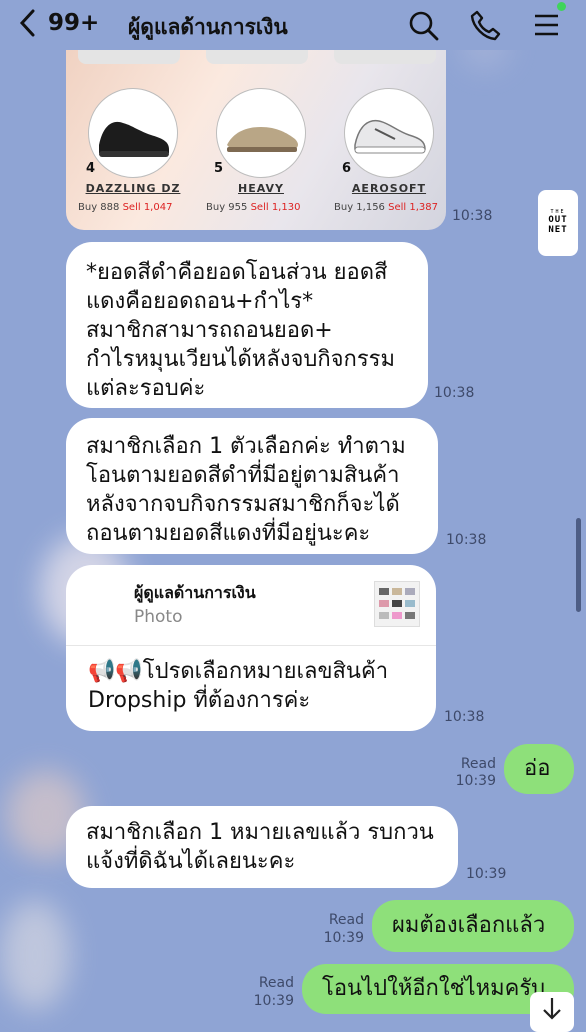 The width and height of the screenshot is (586, 1032). I want to click on search-icon, so click(423, 25).